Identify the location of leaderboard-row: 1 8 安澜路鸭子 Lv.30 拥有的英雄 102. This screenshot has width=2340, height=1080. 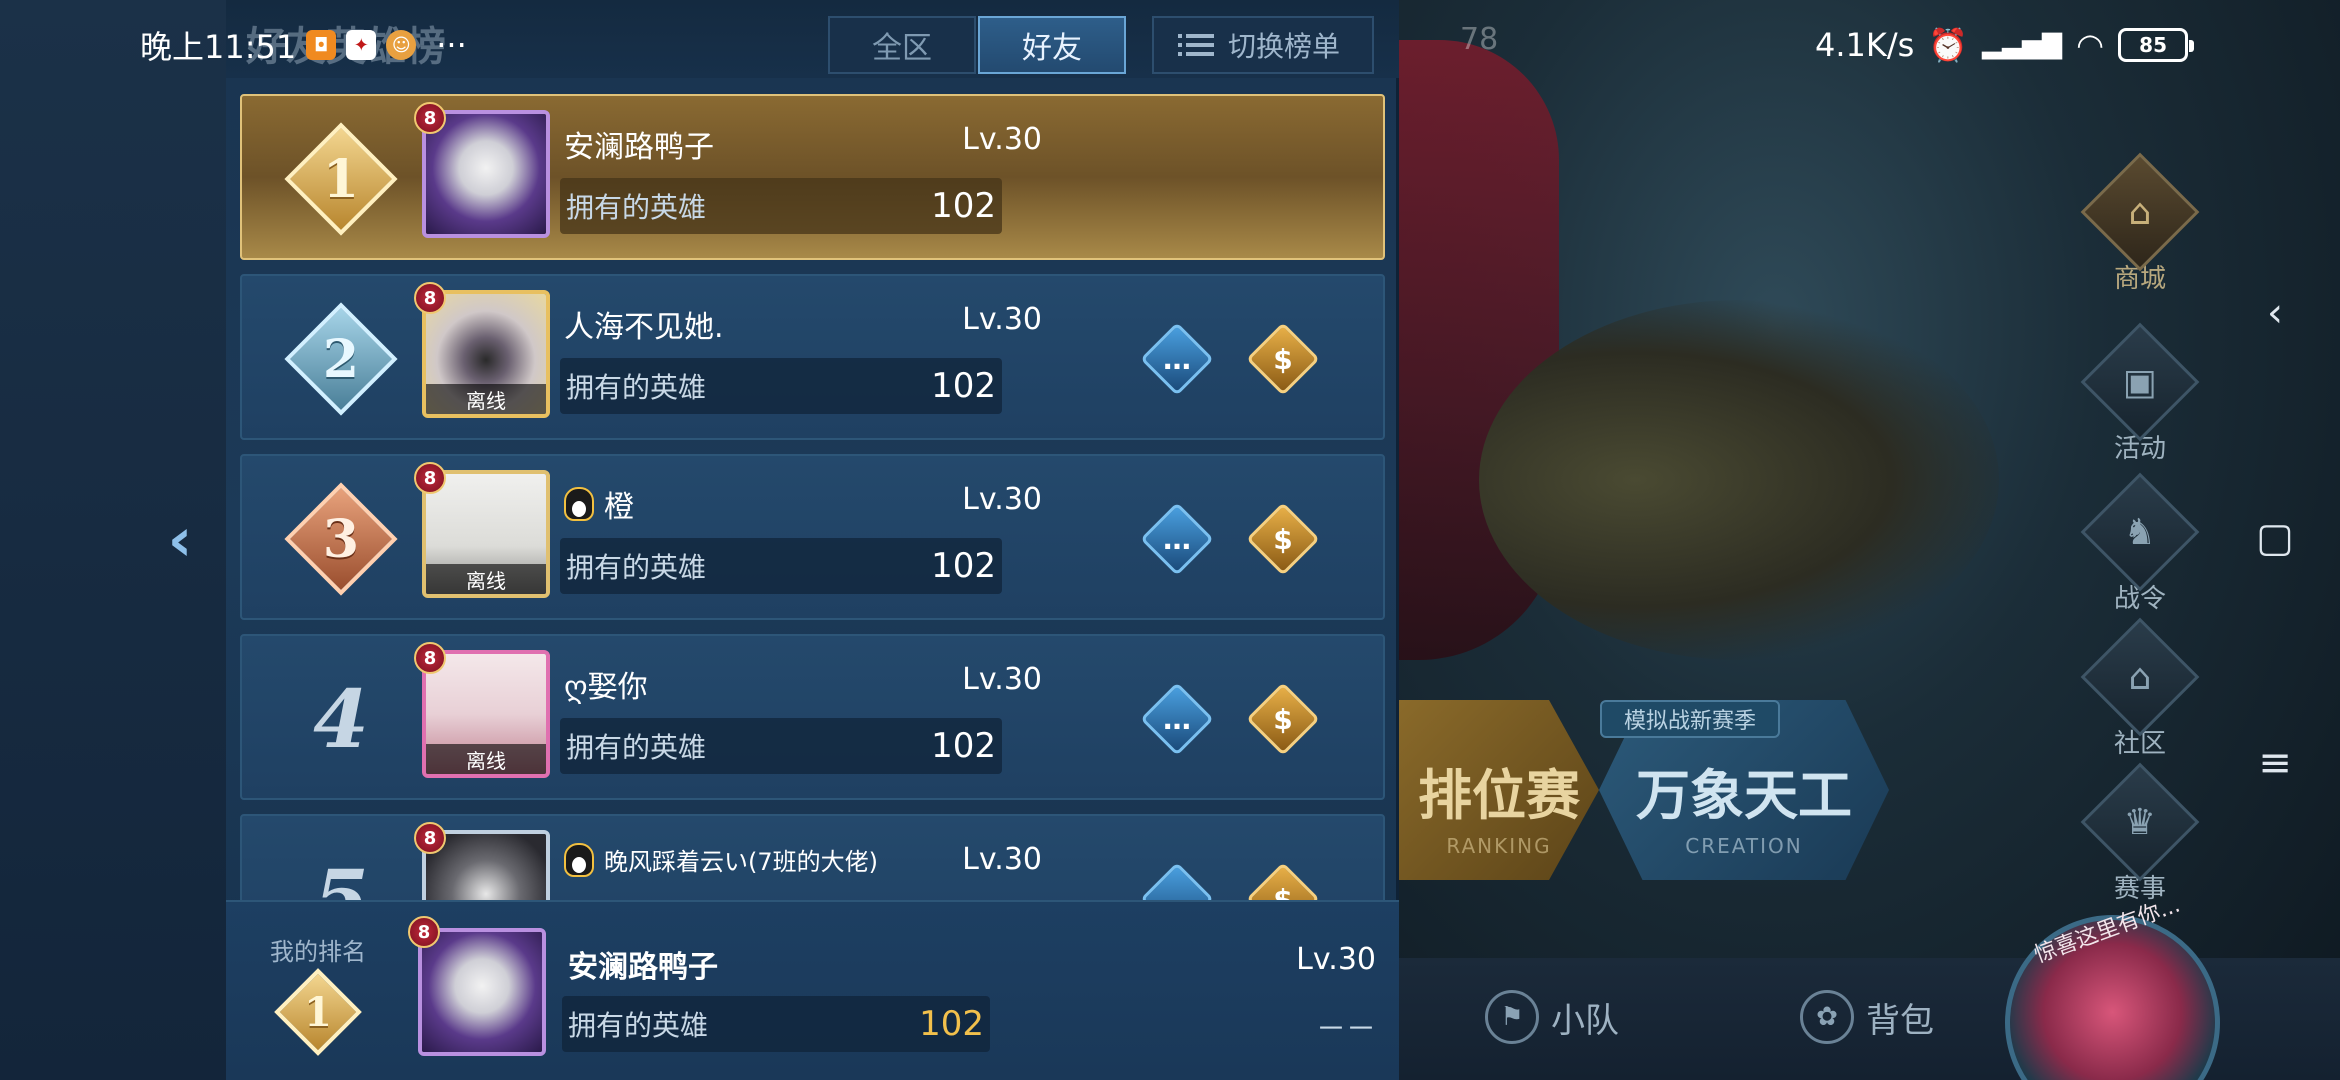
(812, 177).